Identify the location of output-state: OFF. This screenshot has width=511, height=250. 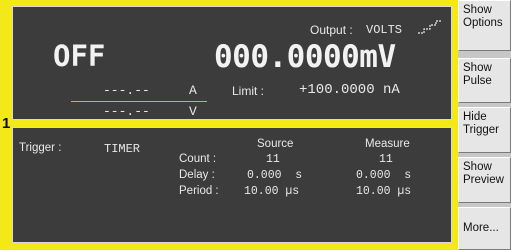
(79, 56).